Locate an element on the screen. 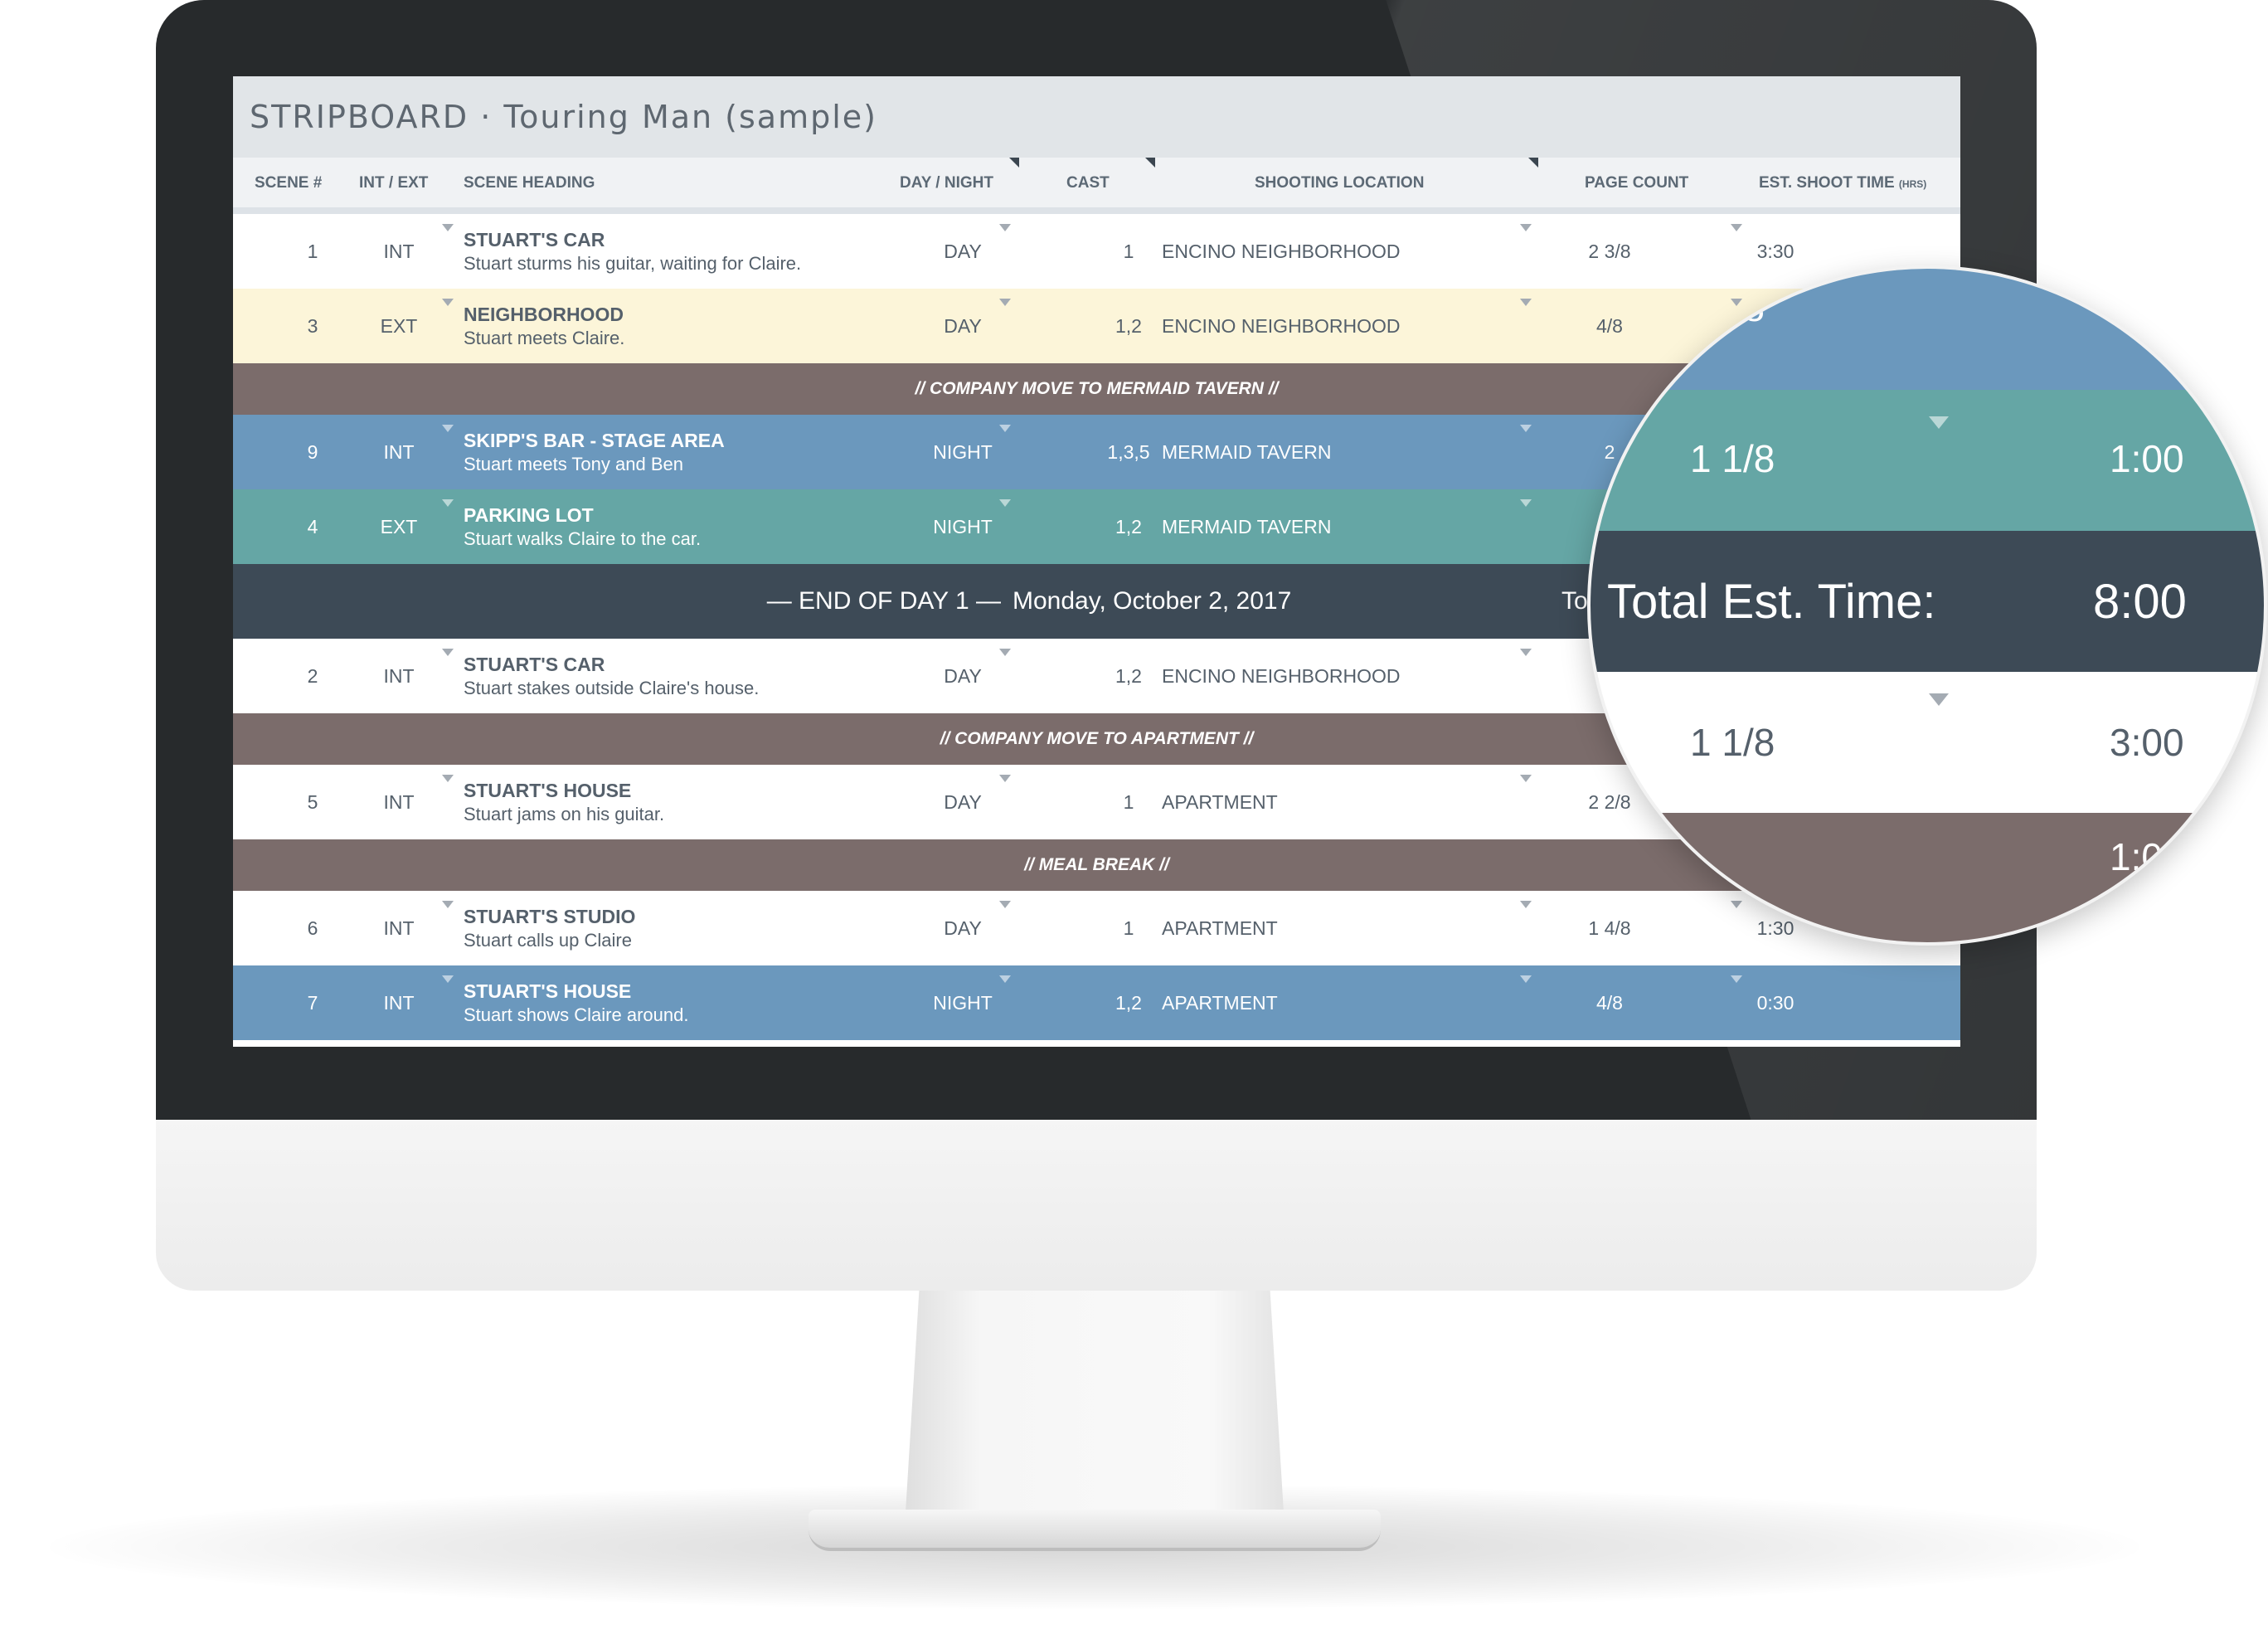  end-of-day-date: Monday, October 2, 2017 is located at coordinates (1152, 601).